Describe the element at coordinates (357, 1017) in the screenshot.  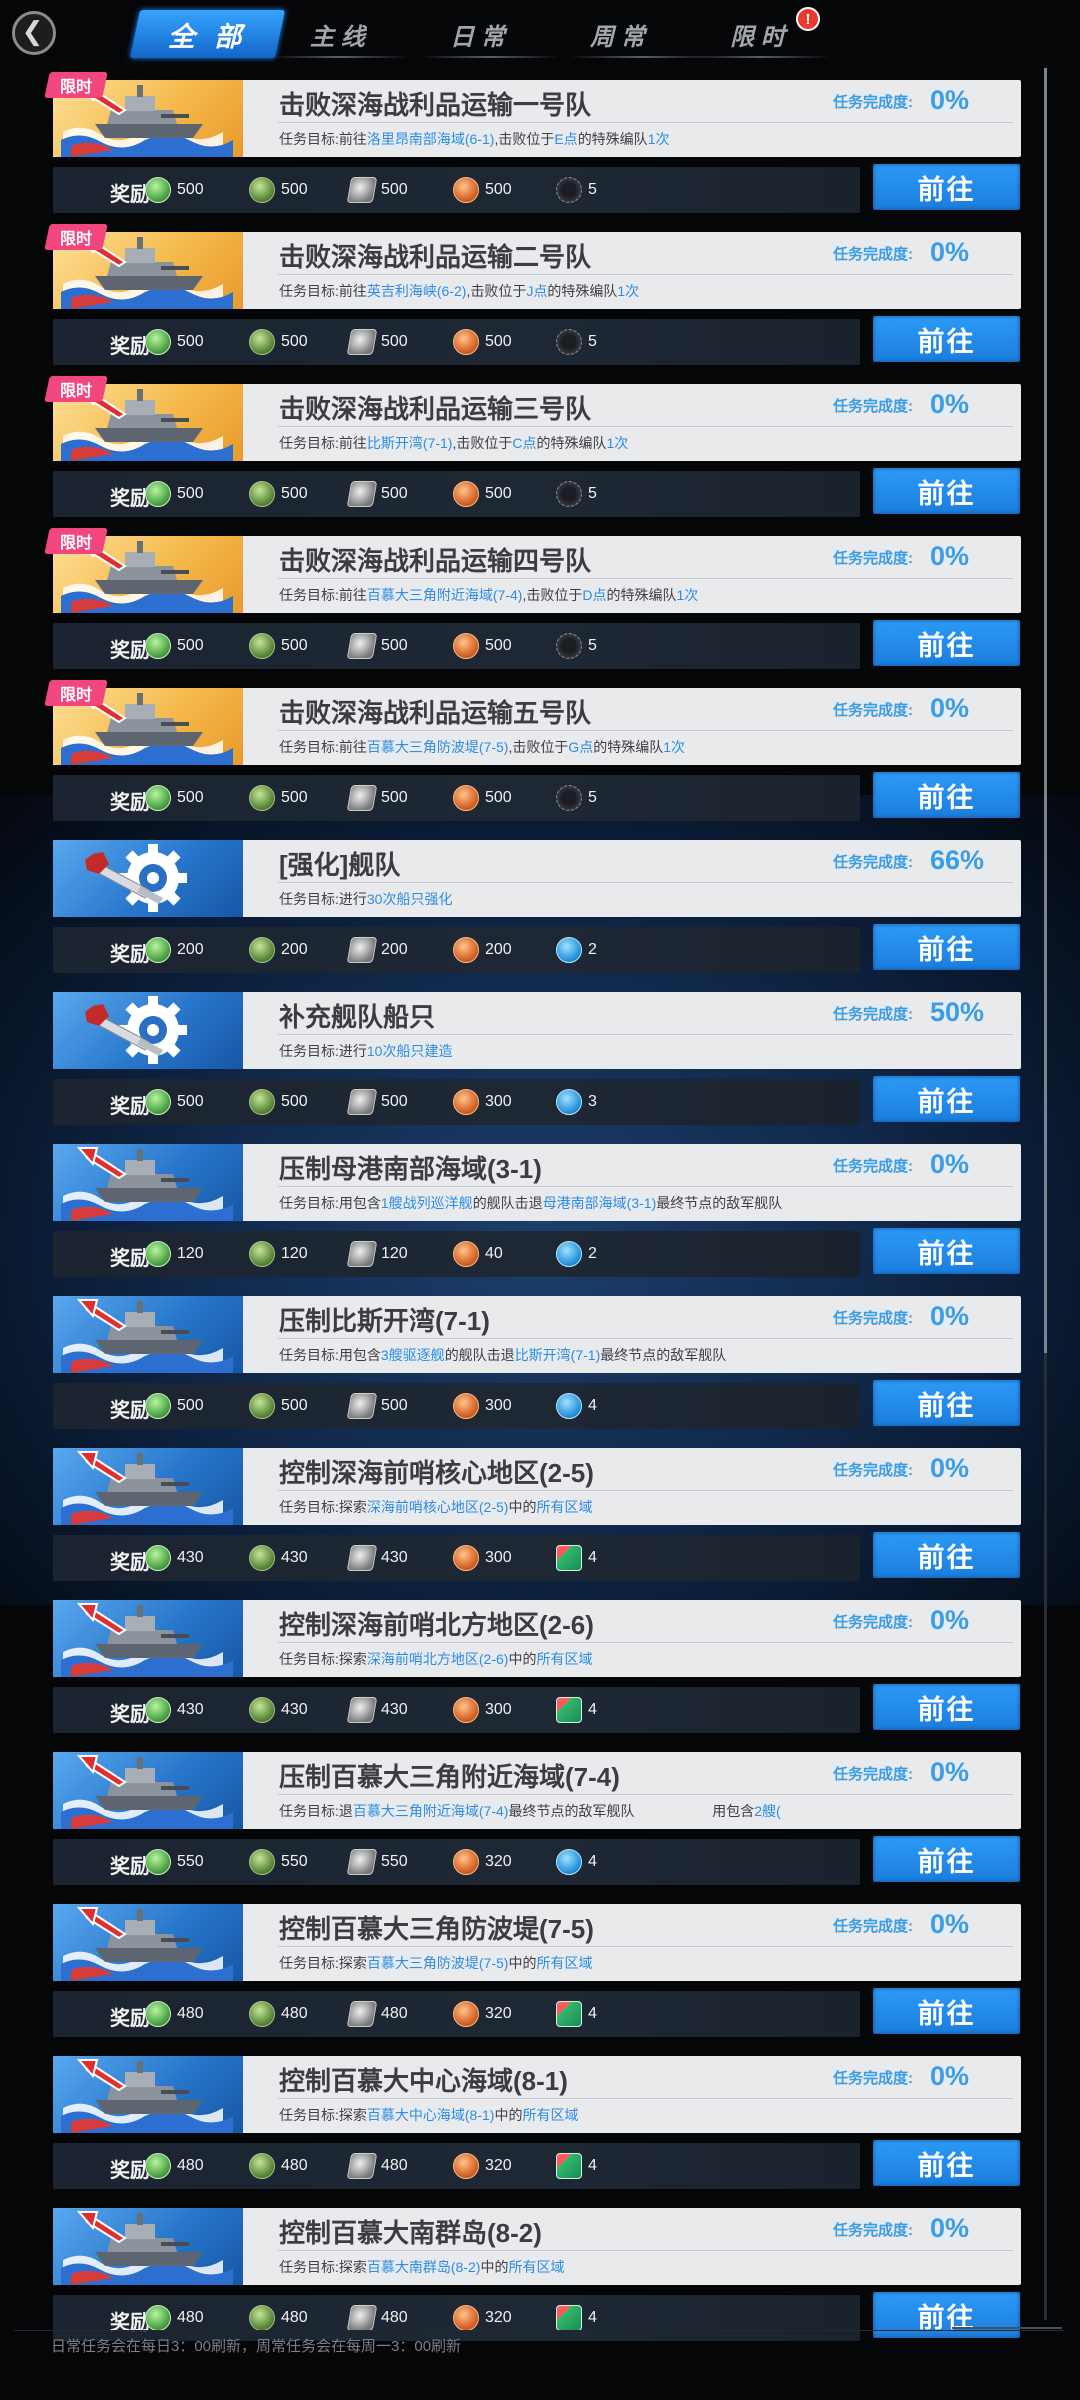
I see `task-title: 补充舰队船只` at that location.